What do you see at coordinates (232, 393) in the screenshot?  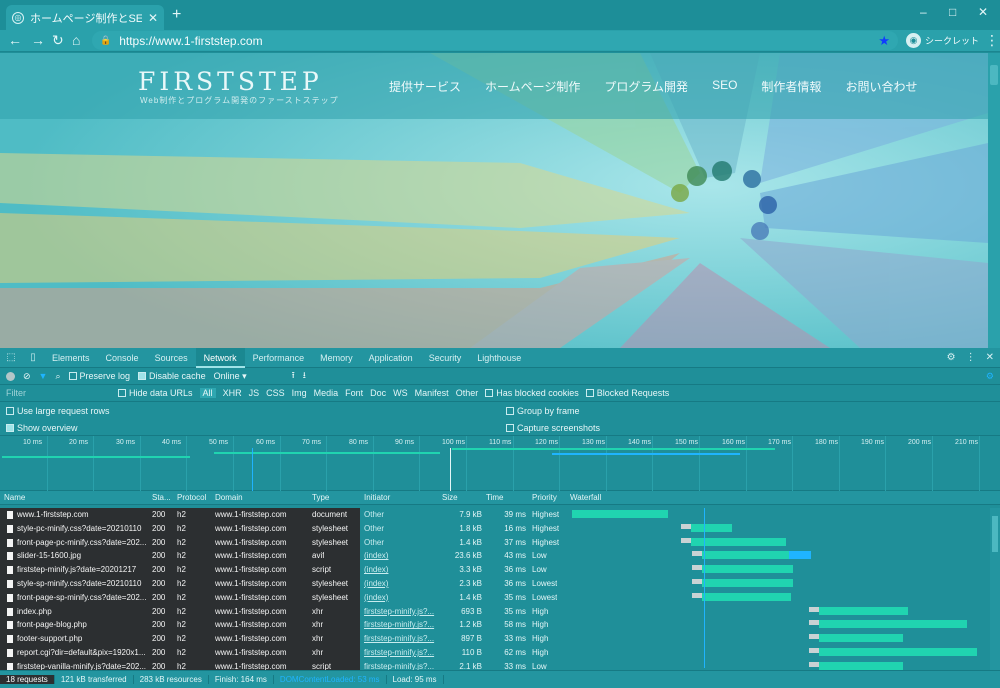 I see `filter-xhr: XHR` at bounding box center [232, 393].